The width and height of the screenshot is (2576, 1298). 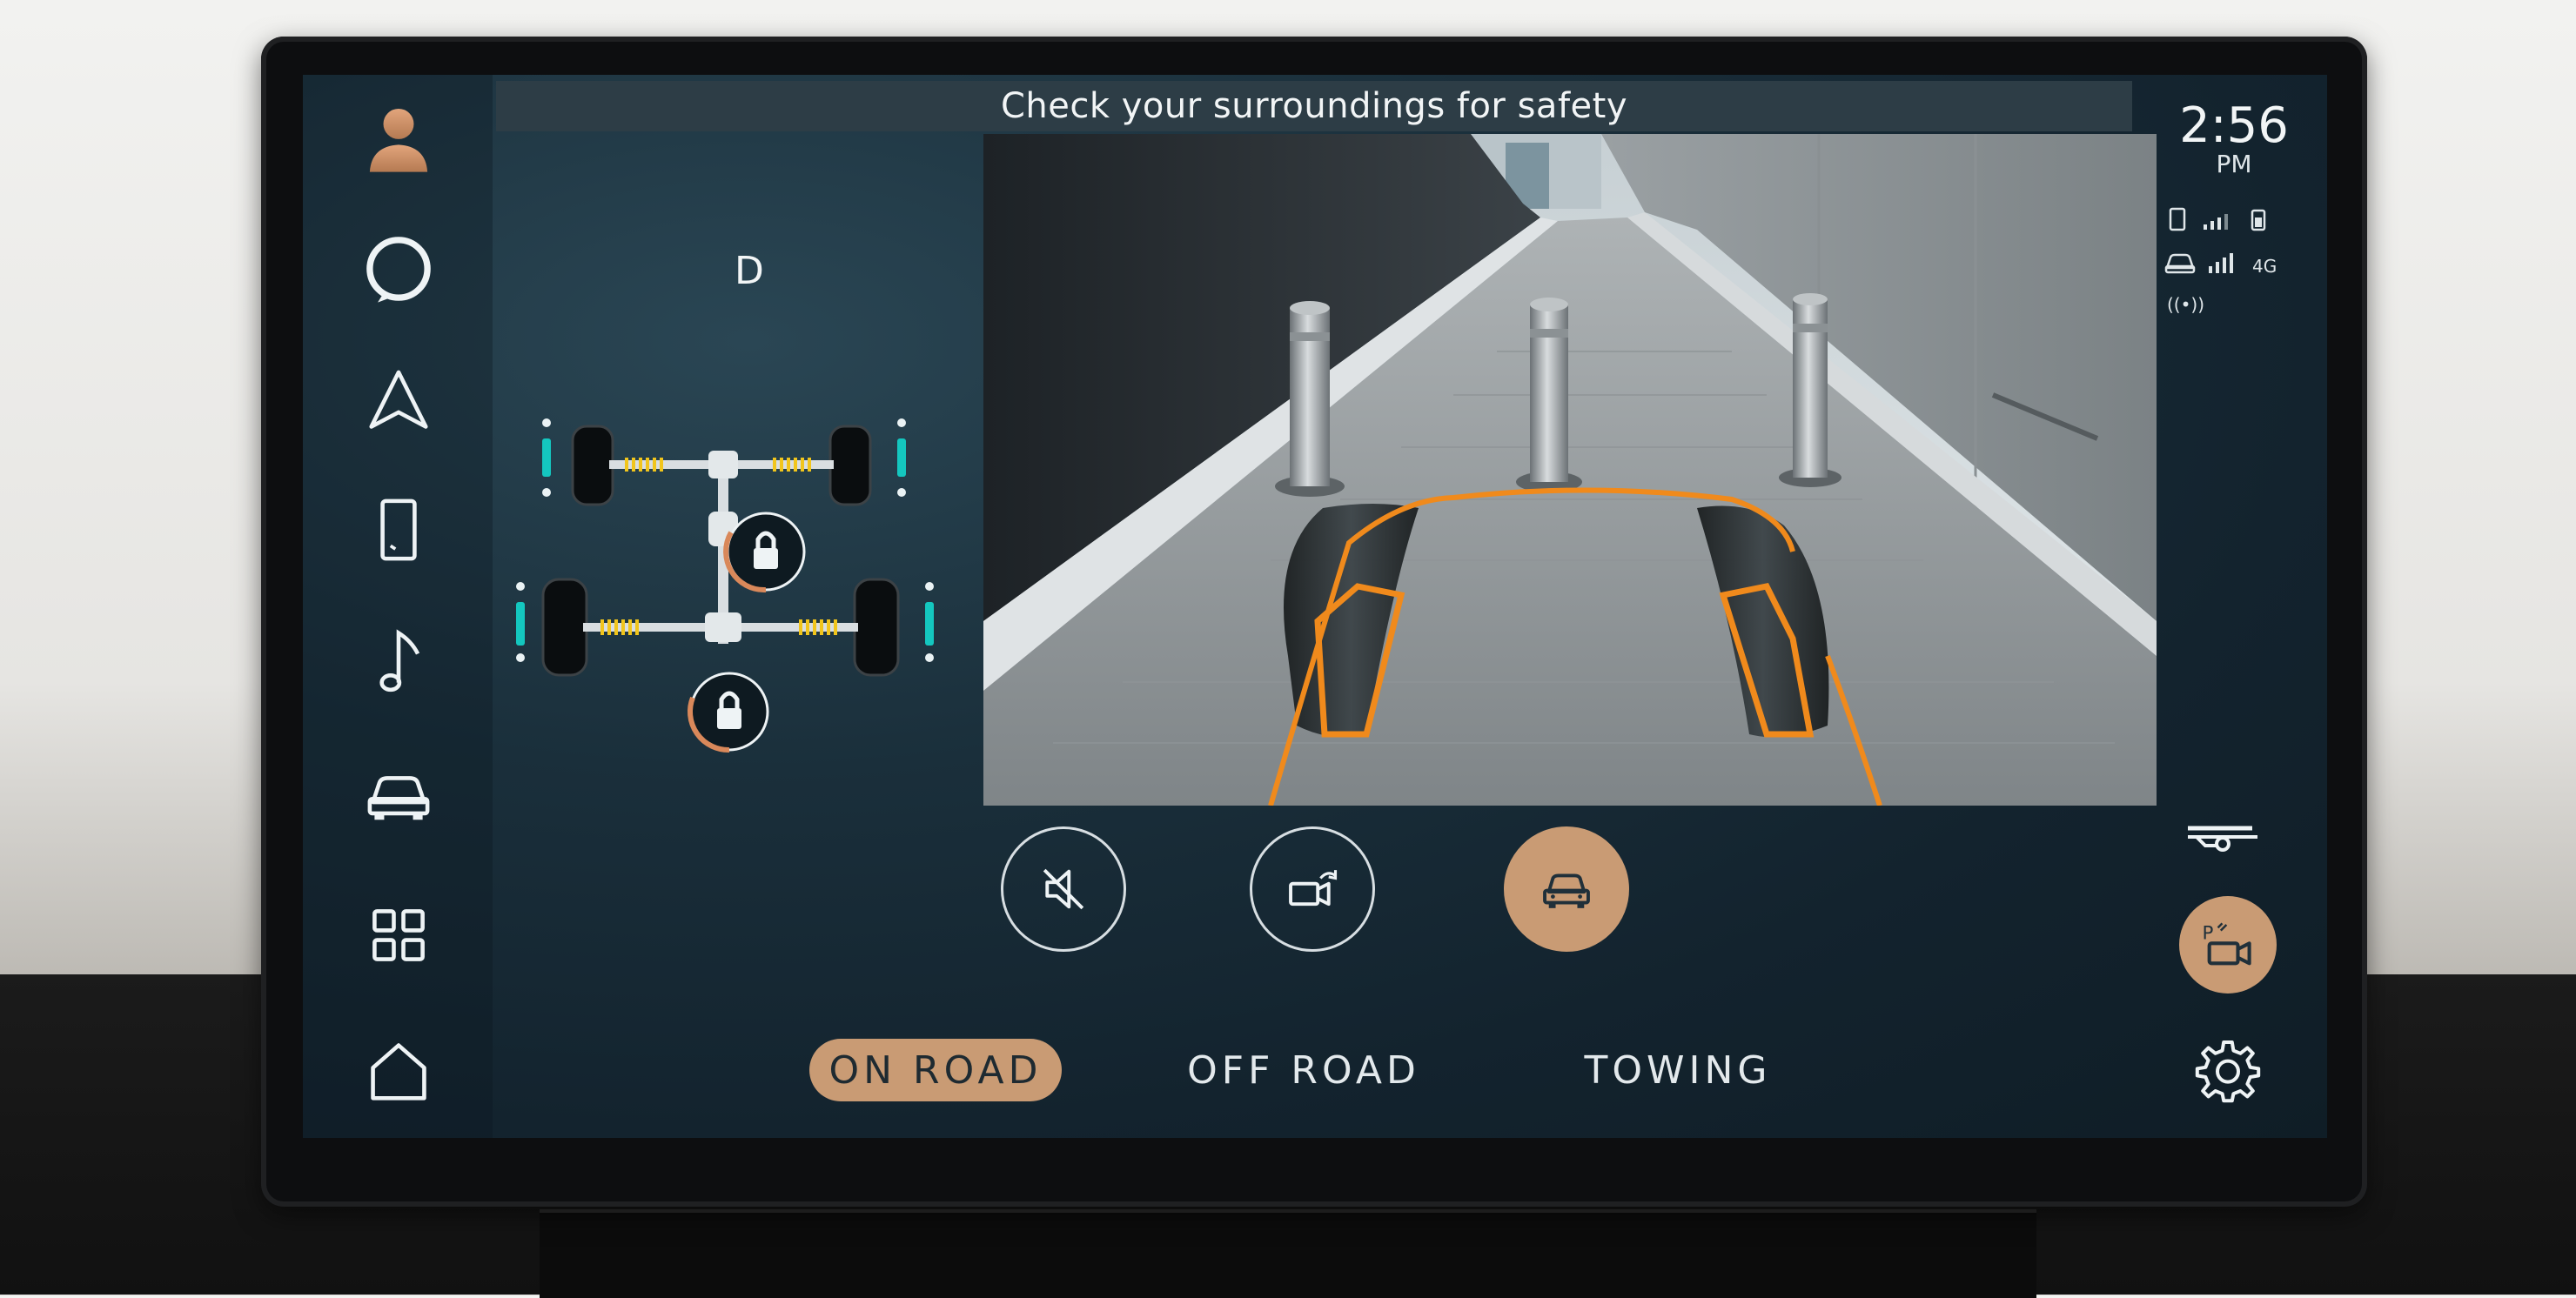 I want to click on music-note-icon, so click(x=400, y=660).